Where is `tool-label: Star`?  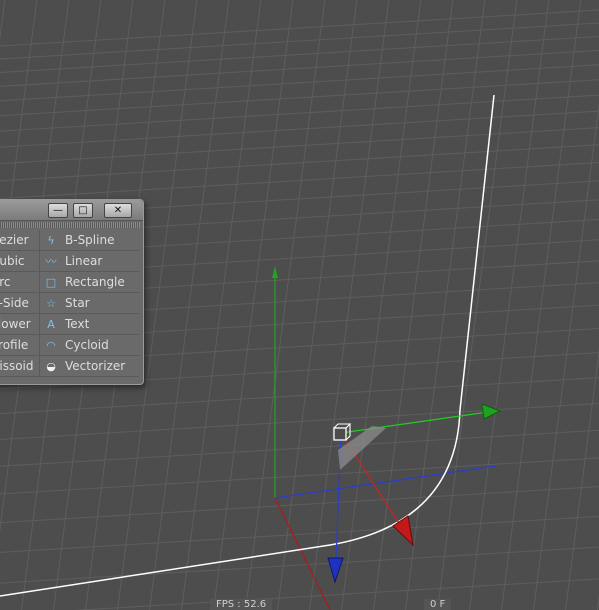 tool-label: Star is located at coordinates (77, 303).